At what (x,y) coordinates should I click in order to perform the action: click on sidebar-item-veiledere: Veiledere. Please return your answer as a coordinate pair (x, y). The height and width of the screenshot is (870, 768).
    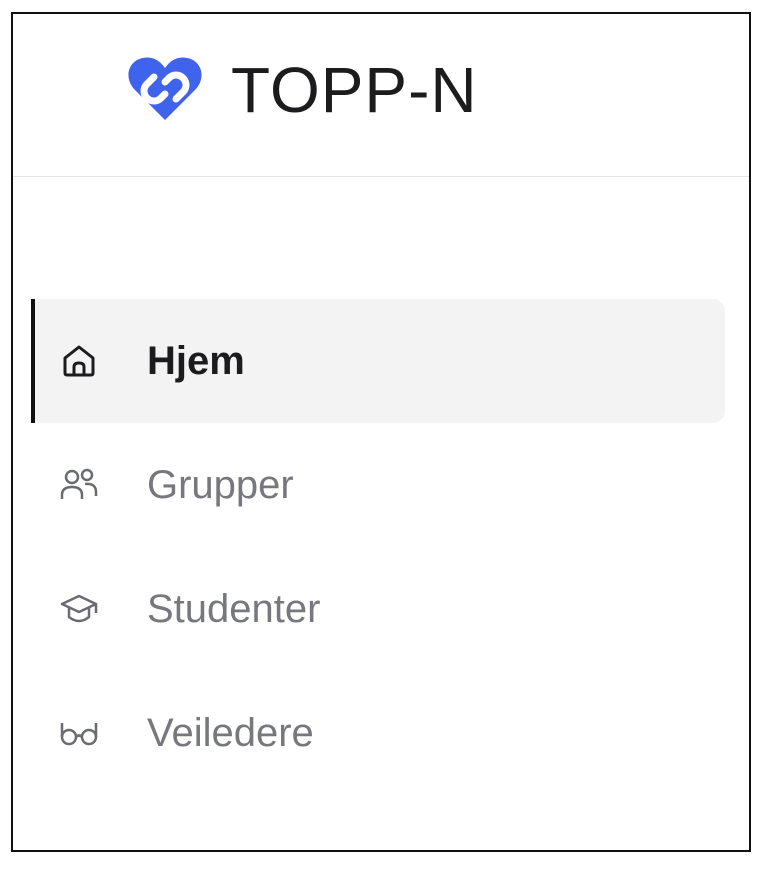
    Looking at the image, I should click on (378, 733).